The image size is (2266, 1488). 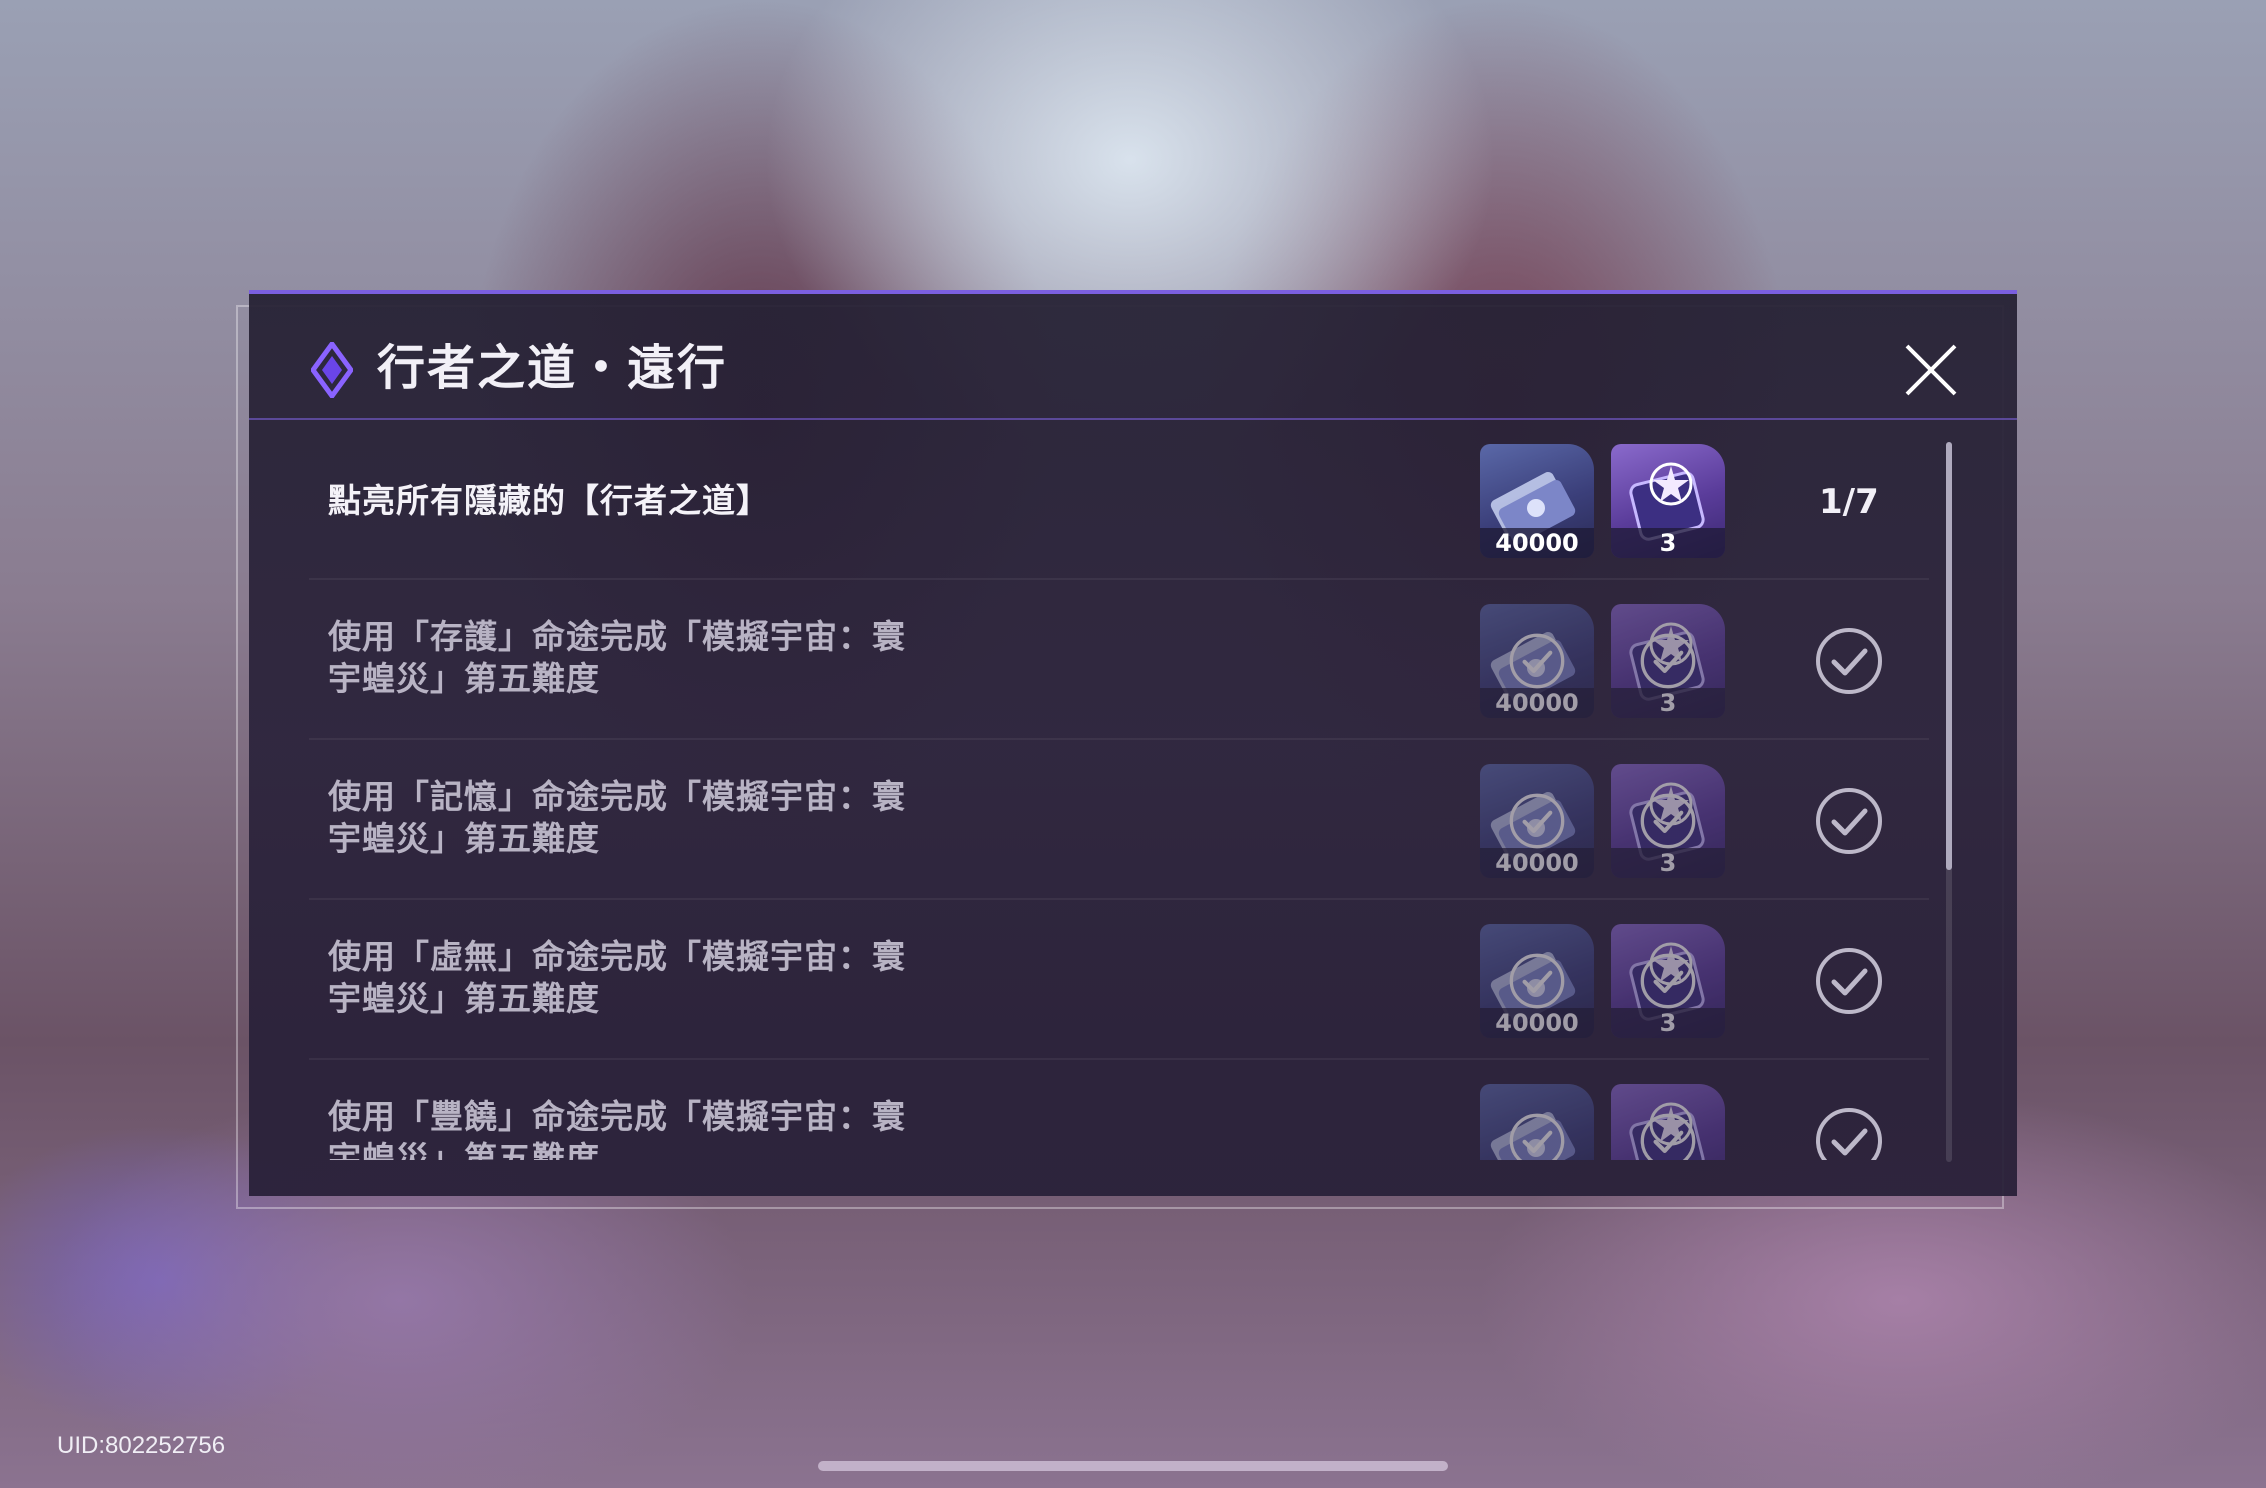 What do you see at coordinates (1849, 502) in the screenshot?
I see `task-progress: 1/7` at bounding box center [1849, 502].